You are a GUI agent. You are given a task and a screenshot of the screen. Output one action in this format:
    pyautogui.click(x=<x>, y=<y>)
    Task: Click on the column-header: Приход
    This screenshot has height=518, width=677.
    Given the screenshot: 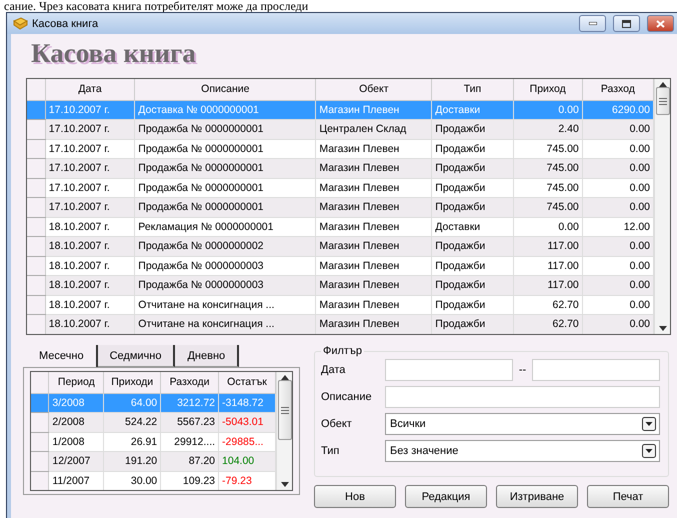 What is the action you would take?
    pyautogui.click(x=547, y=89)
    